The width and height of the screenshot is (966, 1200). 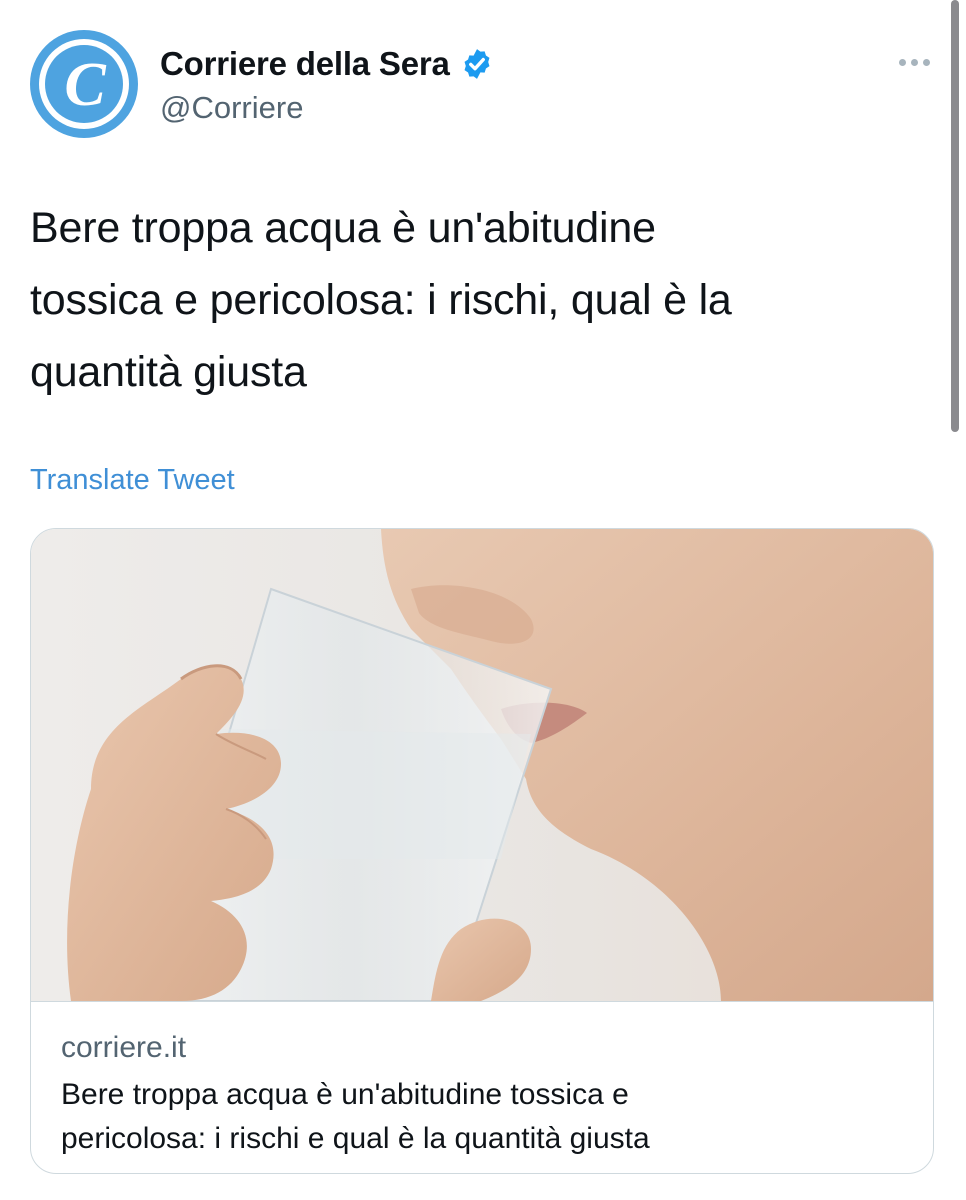 What do you see at coordinates (124, 1047) in the screenshot?
I see `card-domain: corriere.it` at bounding box center [124, 1047].